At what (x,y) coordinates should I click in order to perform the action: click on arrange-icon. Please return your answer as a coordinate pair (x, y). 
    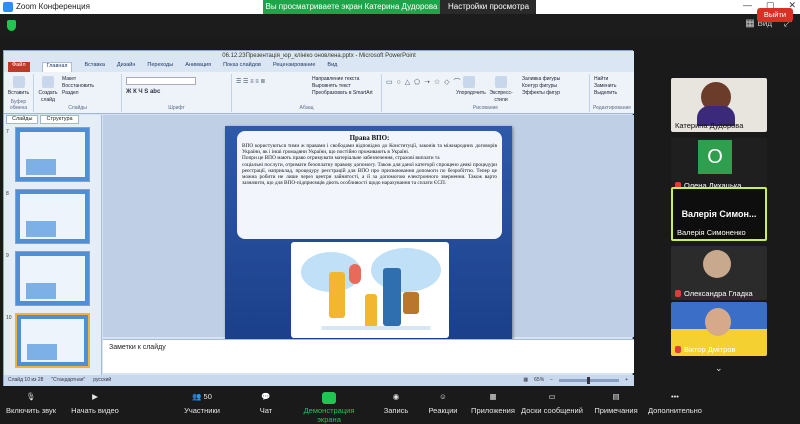
    Looking at the image, I should click on (469, 82).